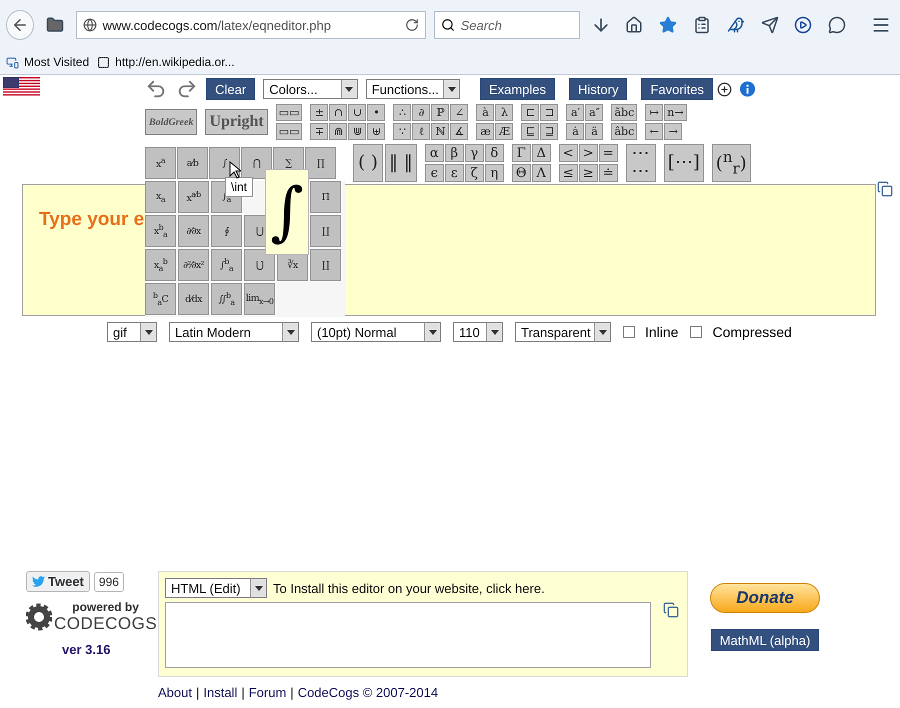 This screenshot has height=708, width=900. I want to click on info-icon, so click(748, 89).